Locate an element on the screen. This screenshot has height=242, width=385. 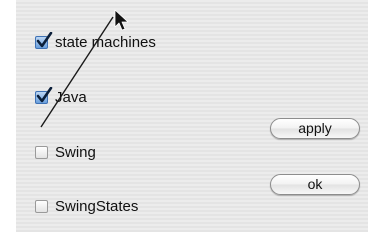
state-machines-label: state machines is located at coordinates (105, 42).